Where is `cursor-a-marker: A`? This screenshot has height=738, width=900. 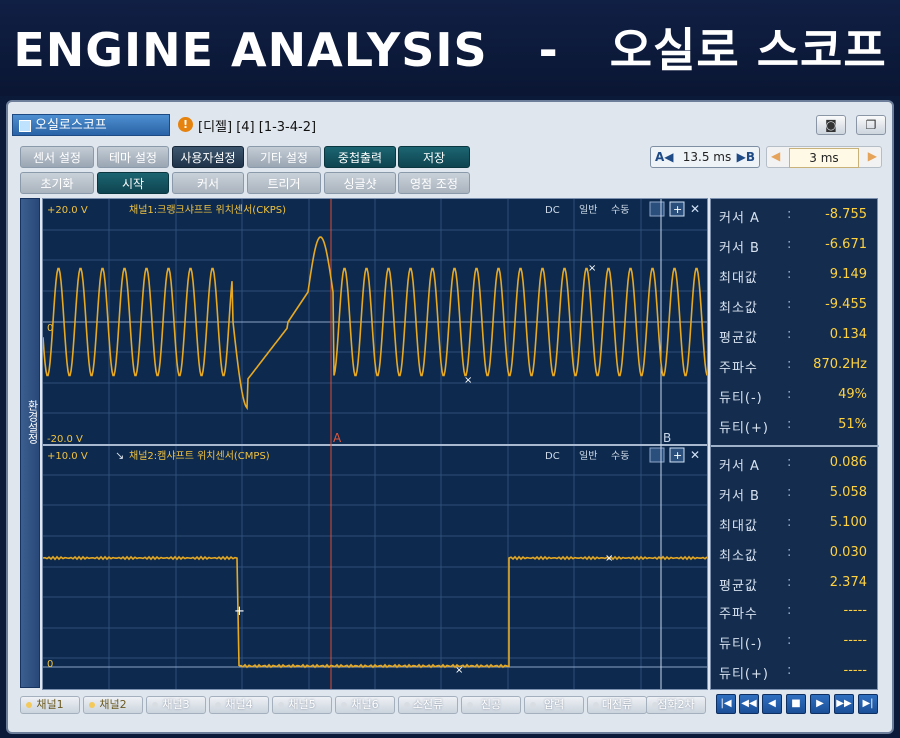
cursor-a-marker: A is located at coordinates (337, 438).